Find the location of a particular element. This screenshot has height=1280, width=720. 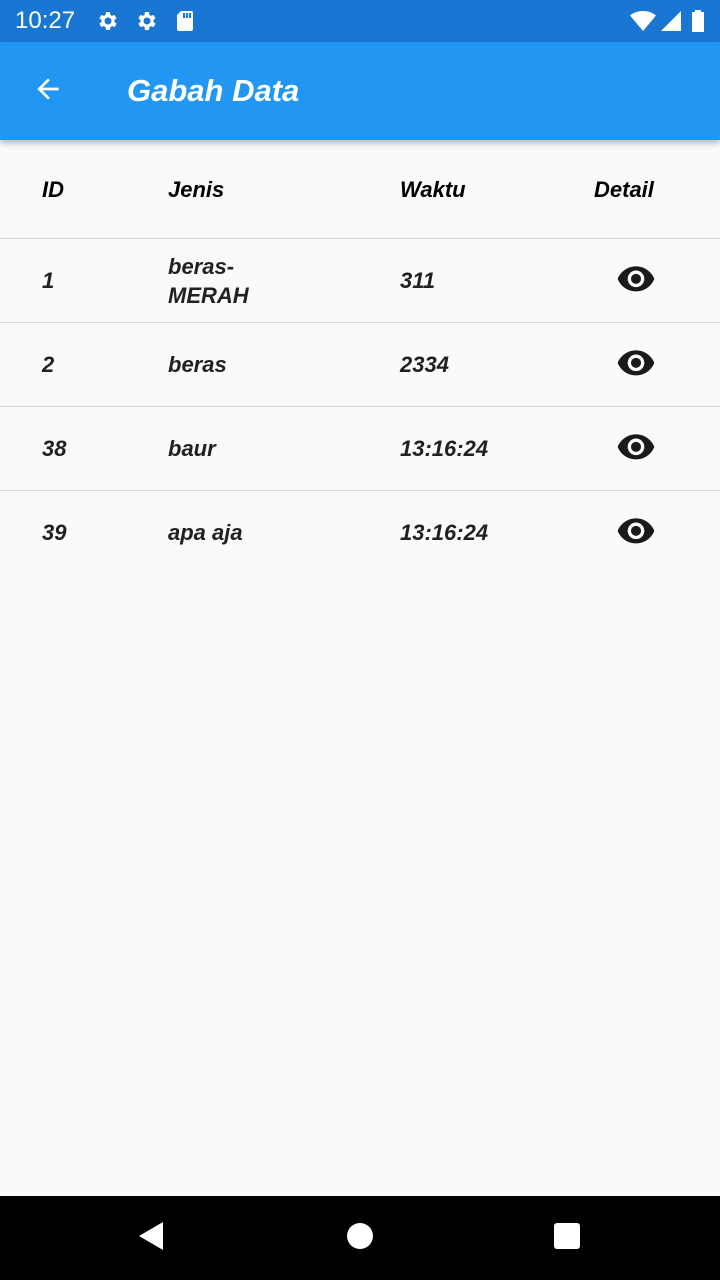

sd-card-icon is located at coordinates (185, 21).